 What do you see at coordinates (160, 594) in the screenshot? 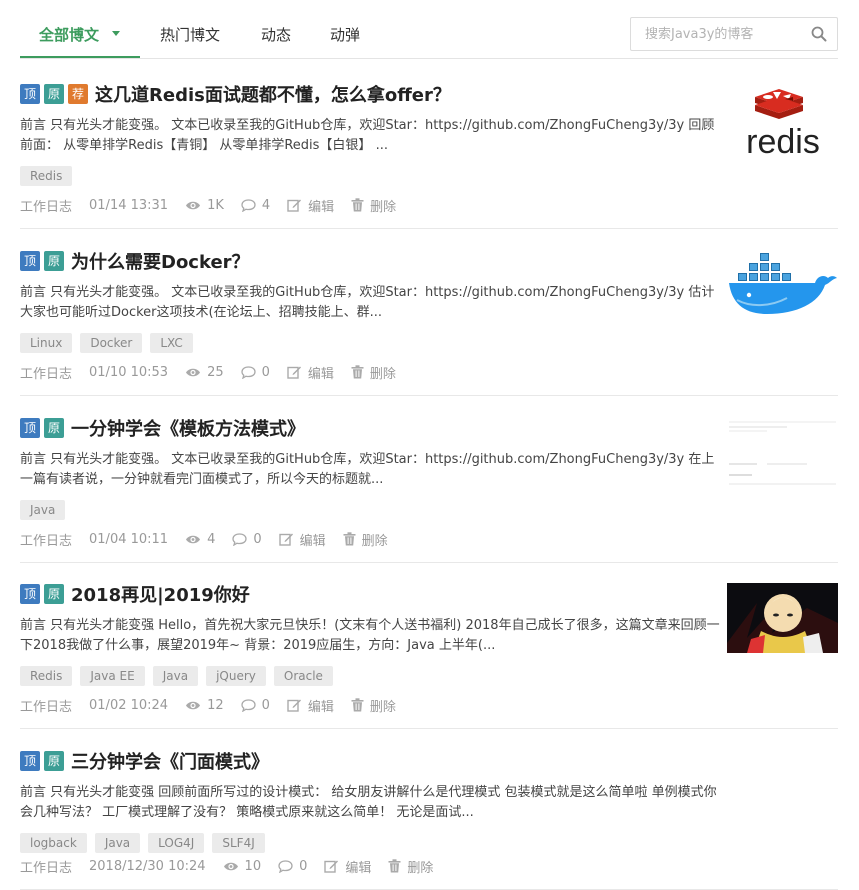
I see `article-title: 2018再见|2019你好` at bounding box center [160, 594].